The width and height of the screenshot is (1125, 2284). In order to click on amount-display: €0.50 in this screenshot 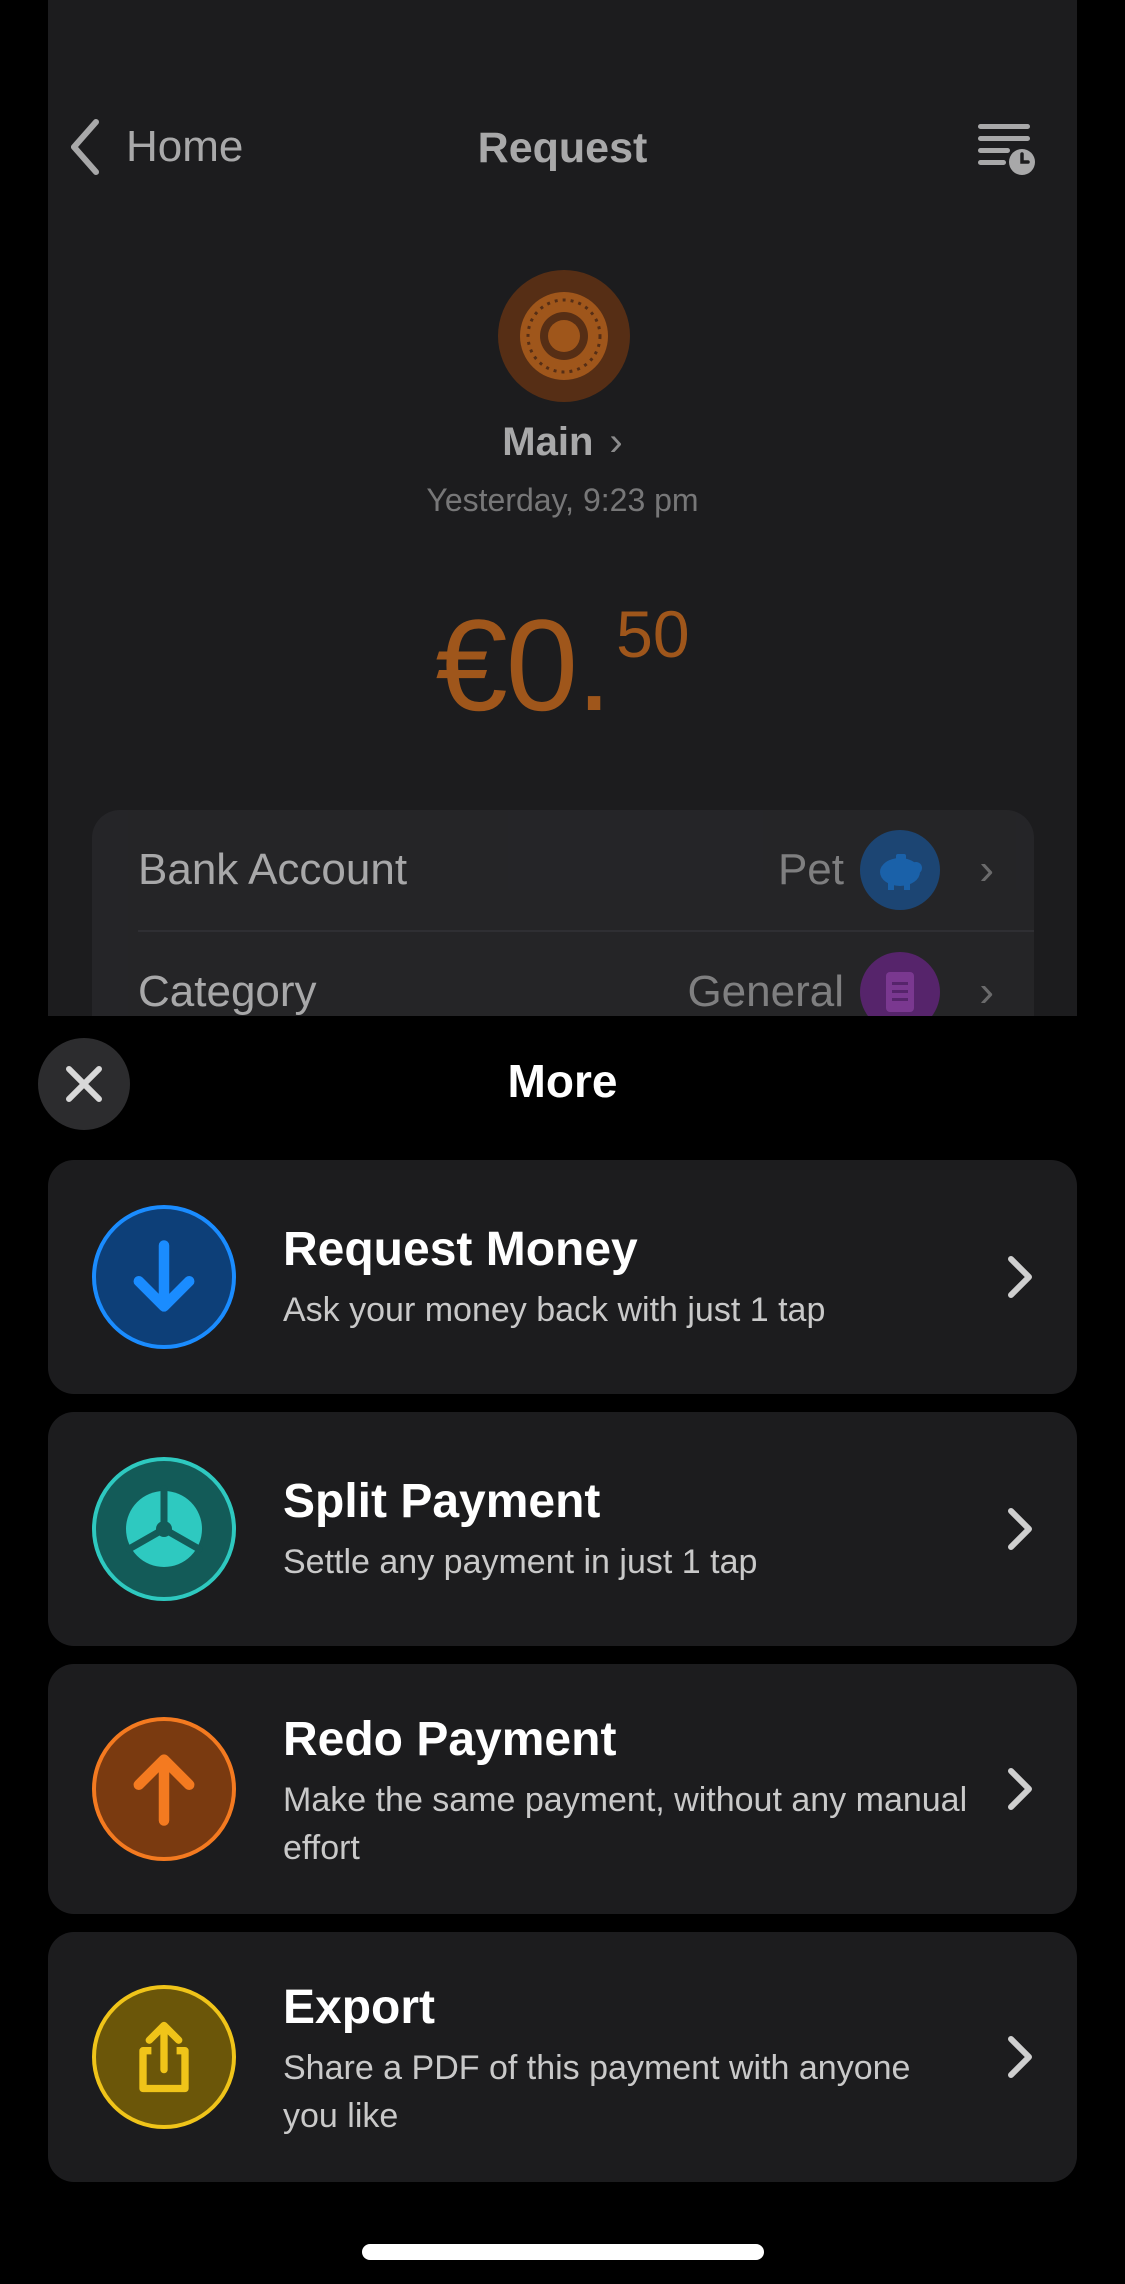, I will do `click(562, 665)`.